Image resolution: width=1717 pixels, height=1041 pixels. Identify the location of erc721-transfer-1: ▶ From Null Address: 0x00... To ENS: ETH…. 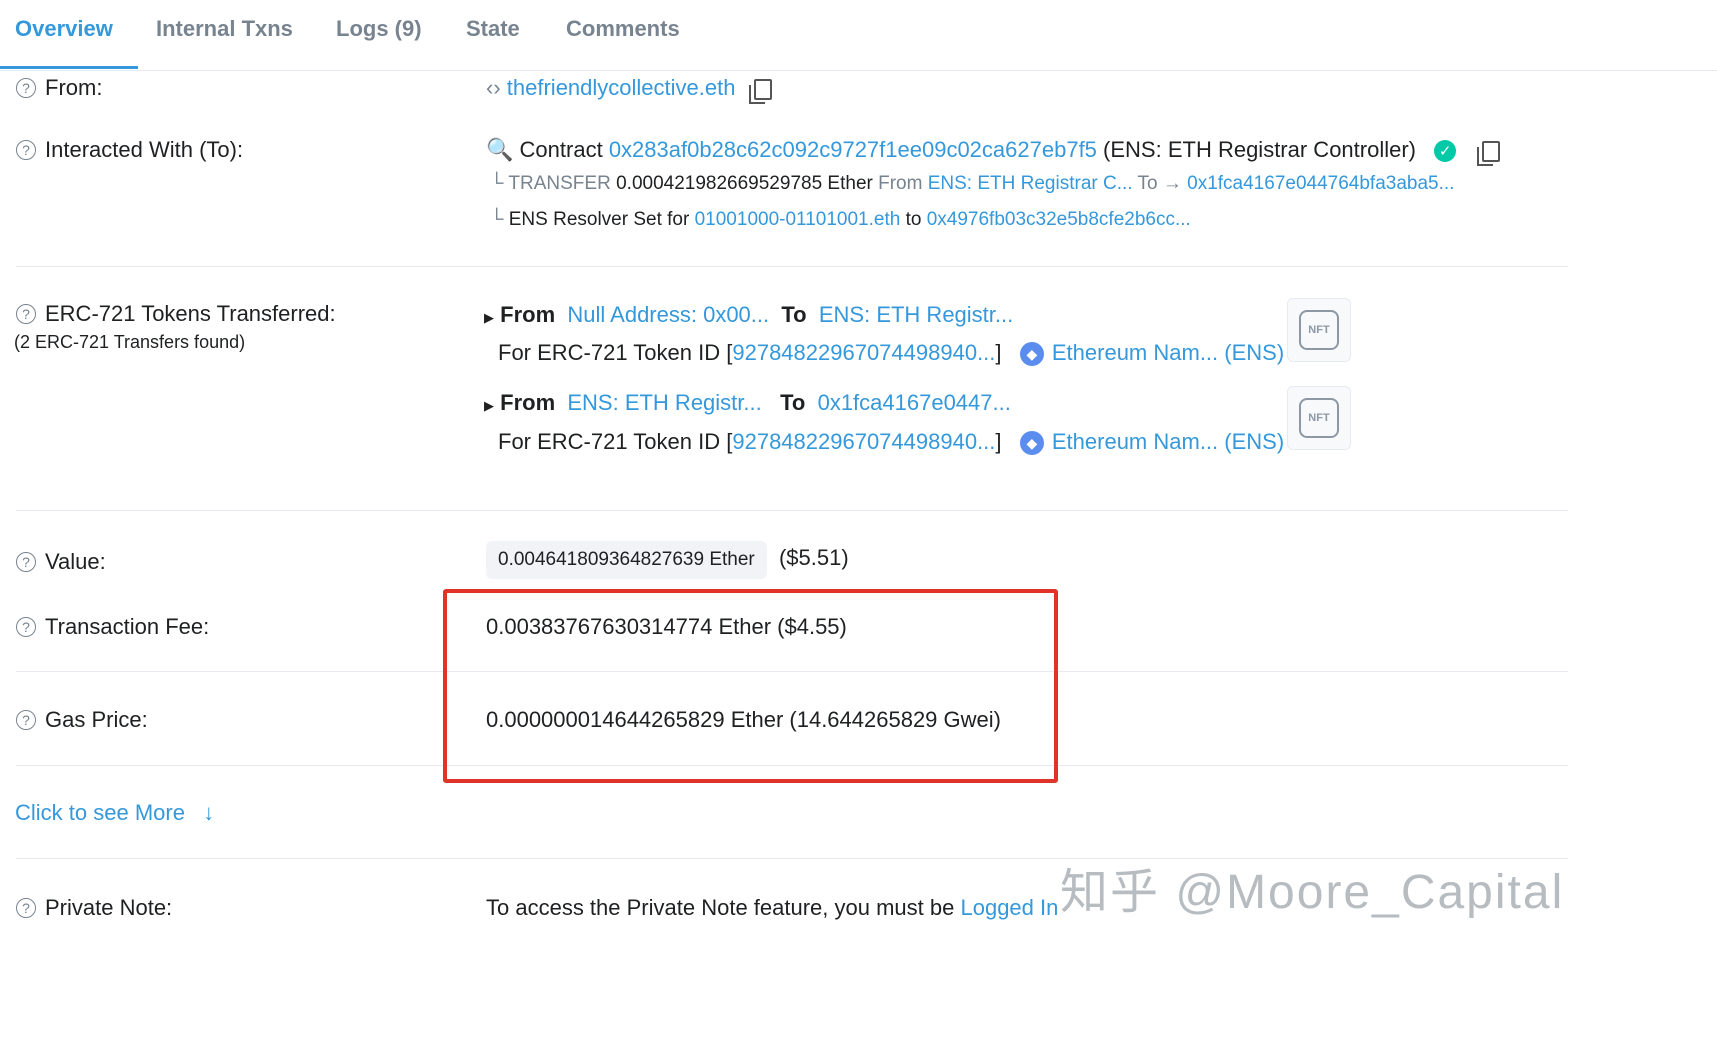
(748, 315).